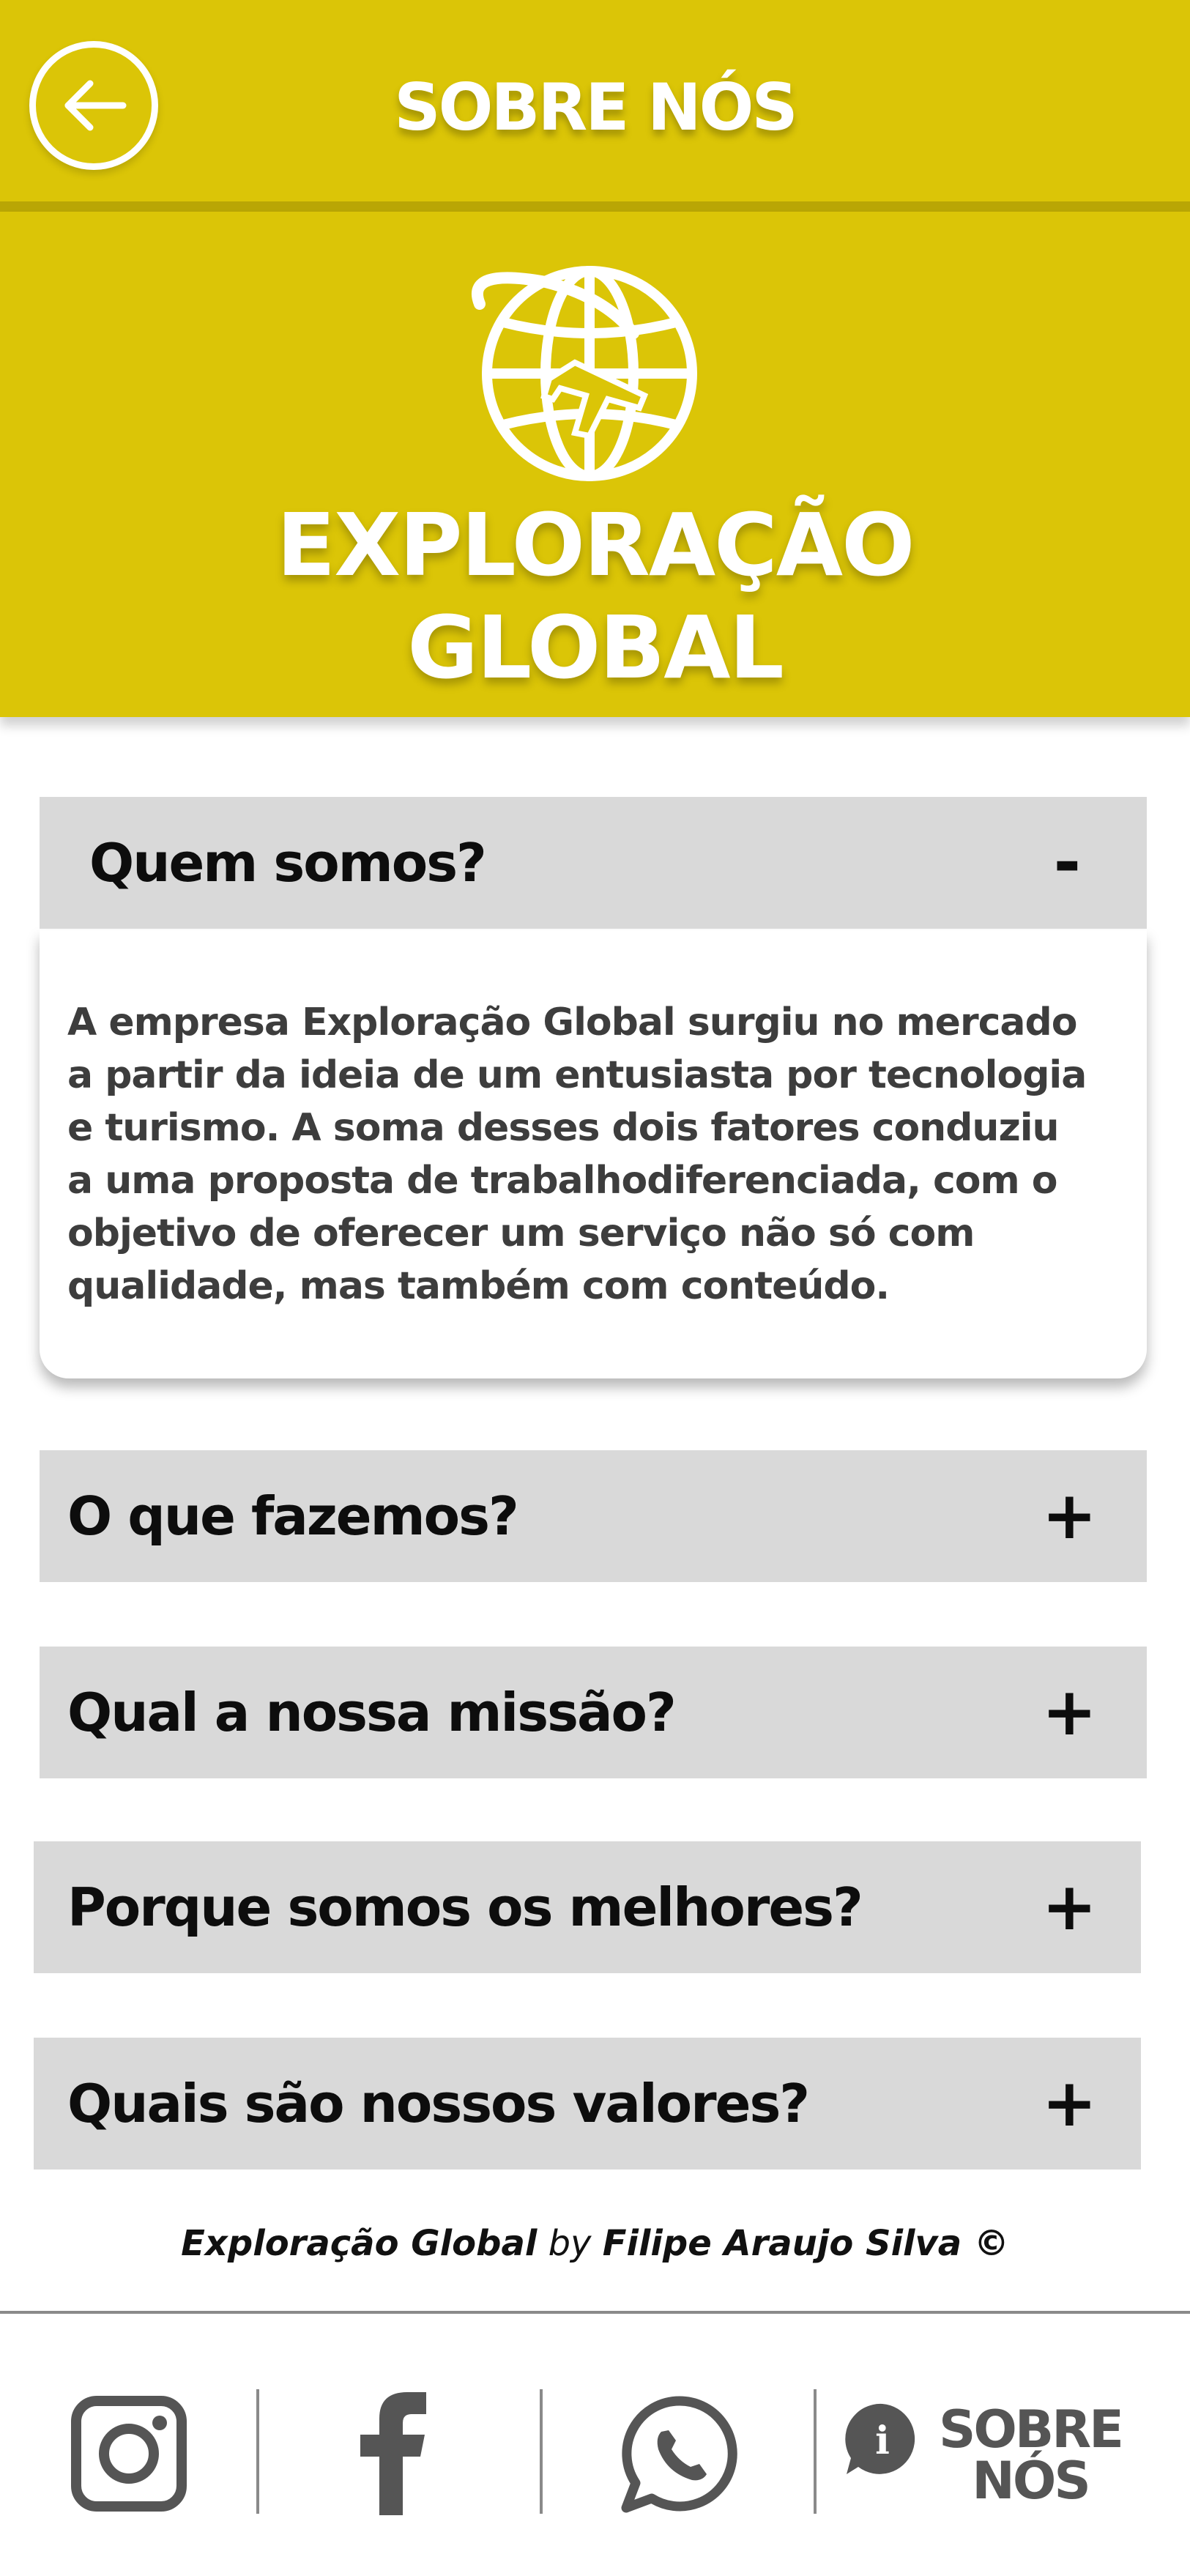  Describe the element at coordinates (1031, 2429) in the screenshot. I see `about-label-line-1: SOBRE` at that location.